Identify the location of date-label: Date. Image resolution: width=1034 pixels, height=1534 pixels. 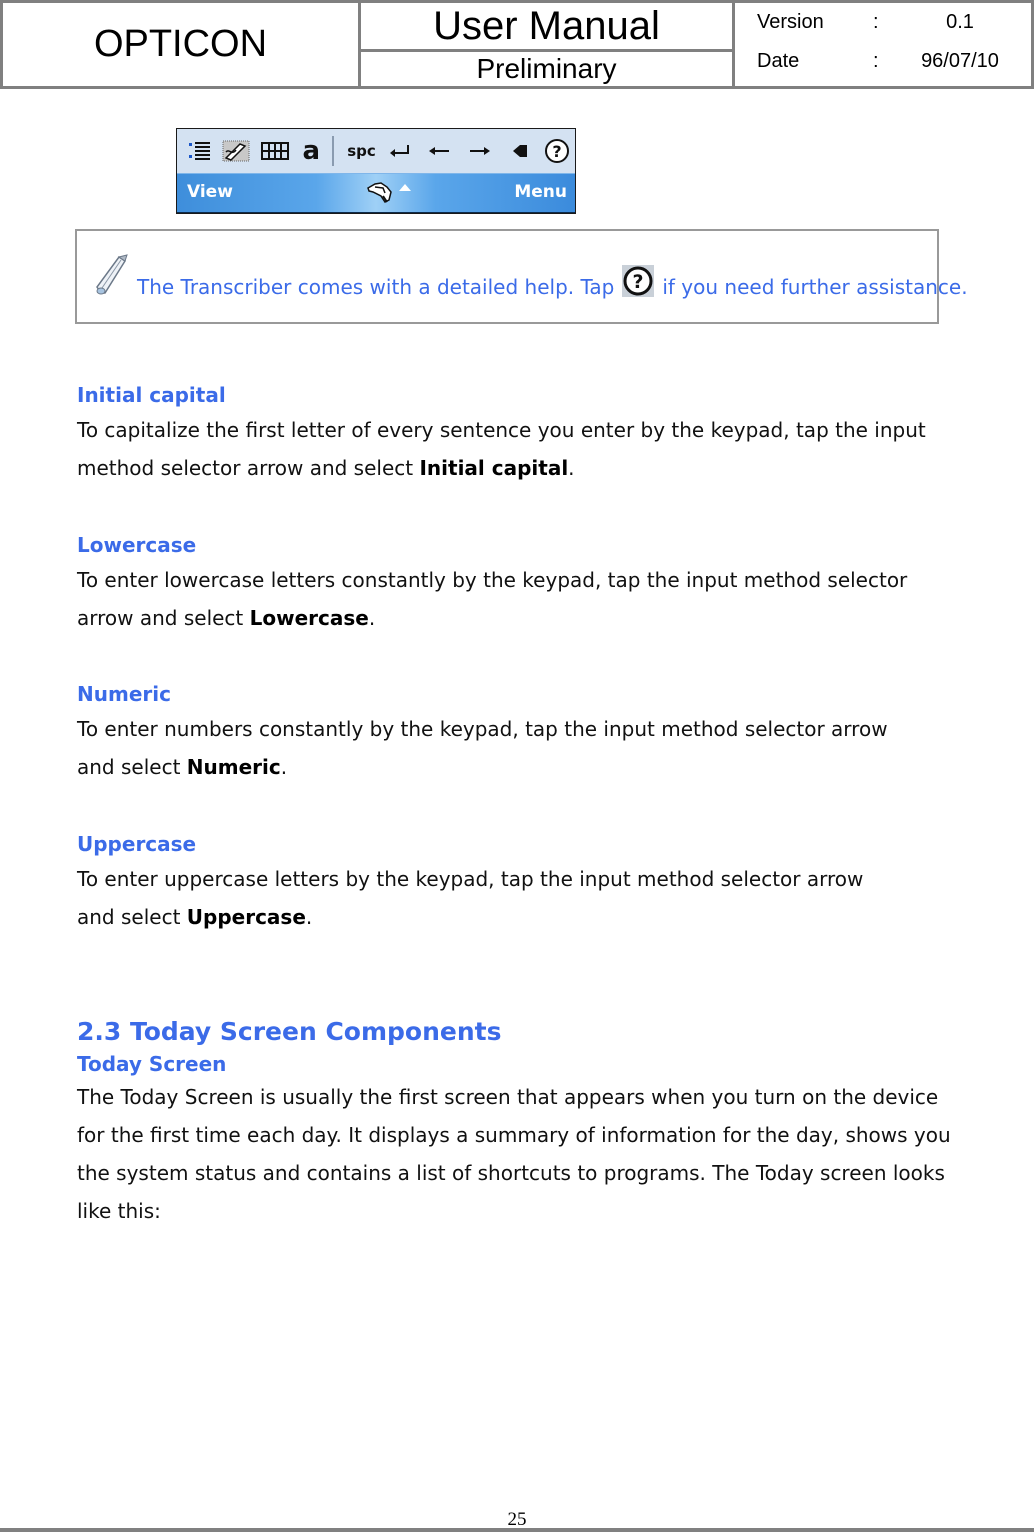
(778, 61).